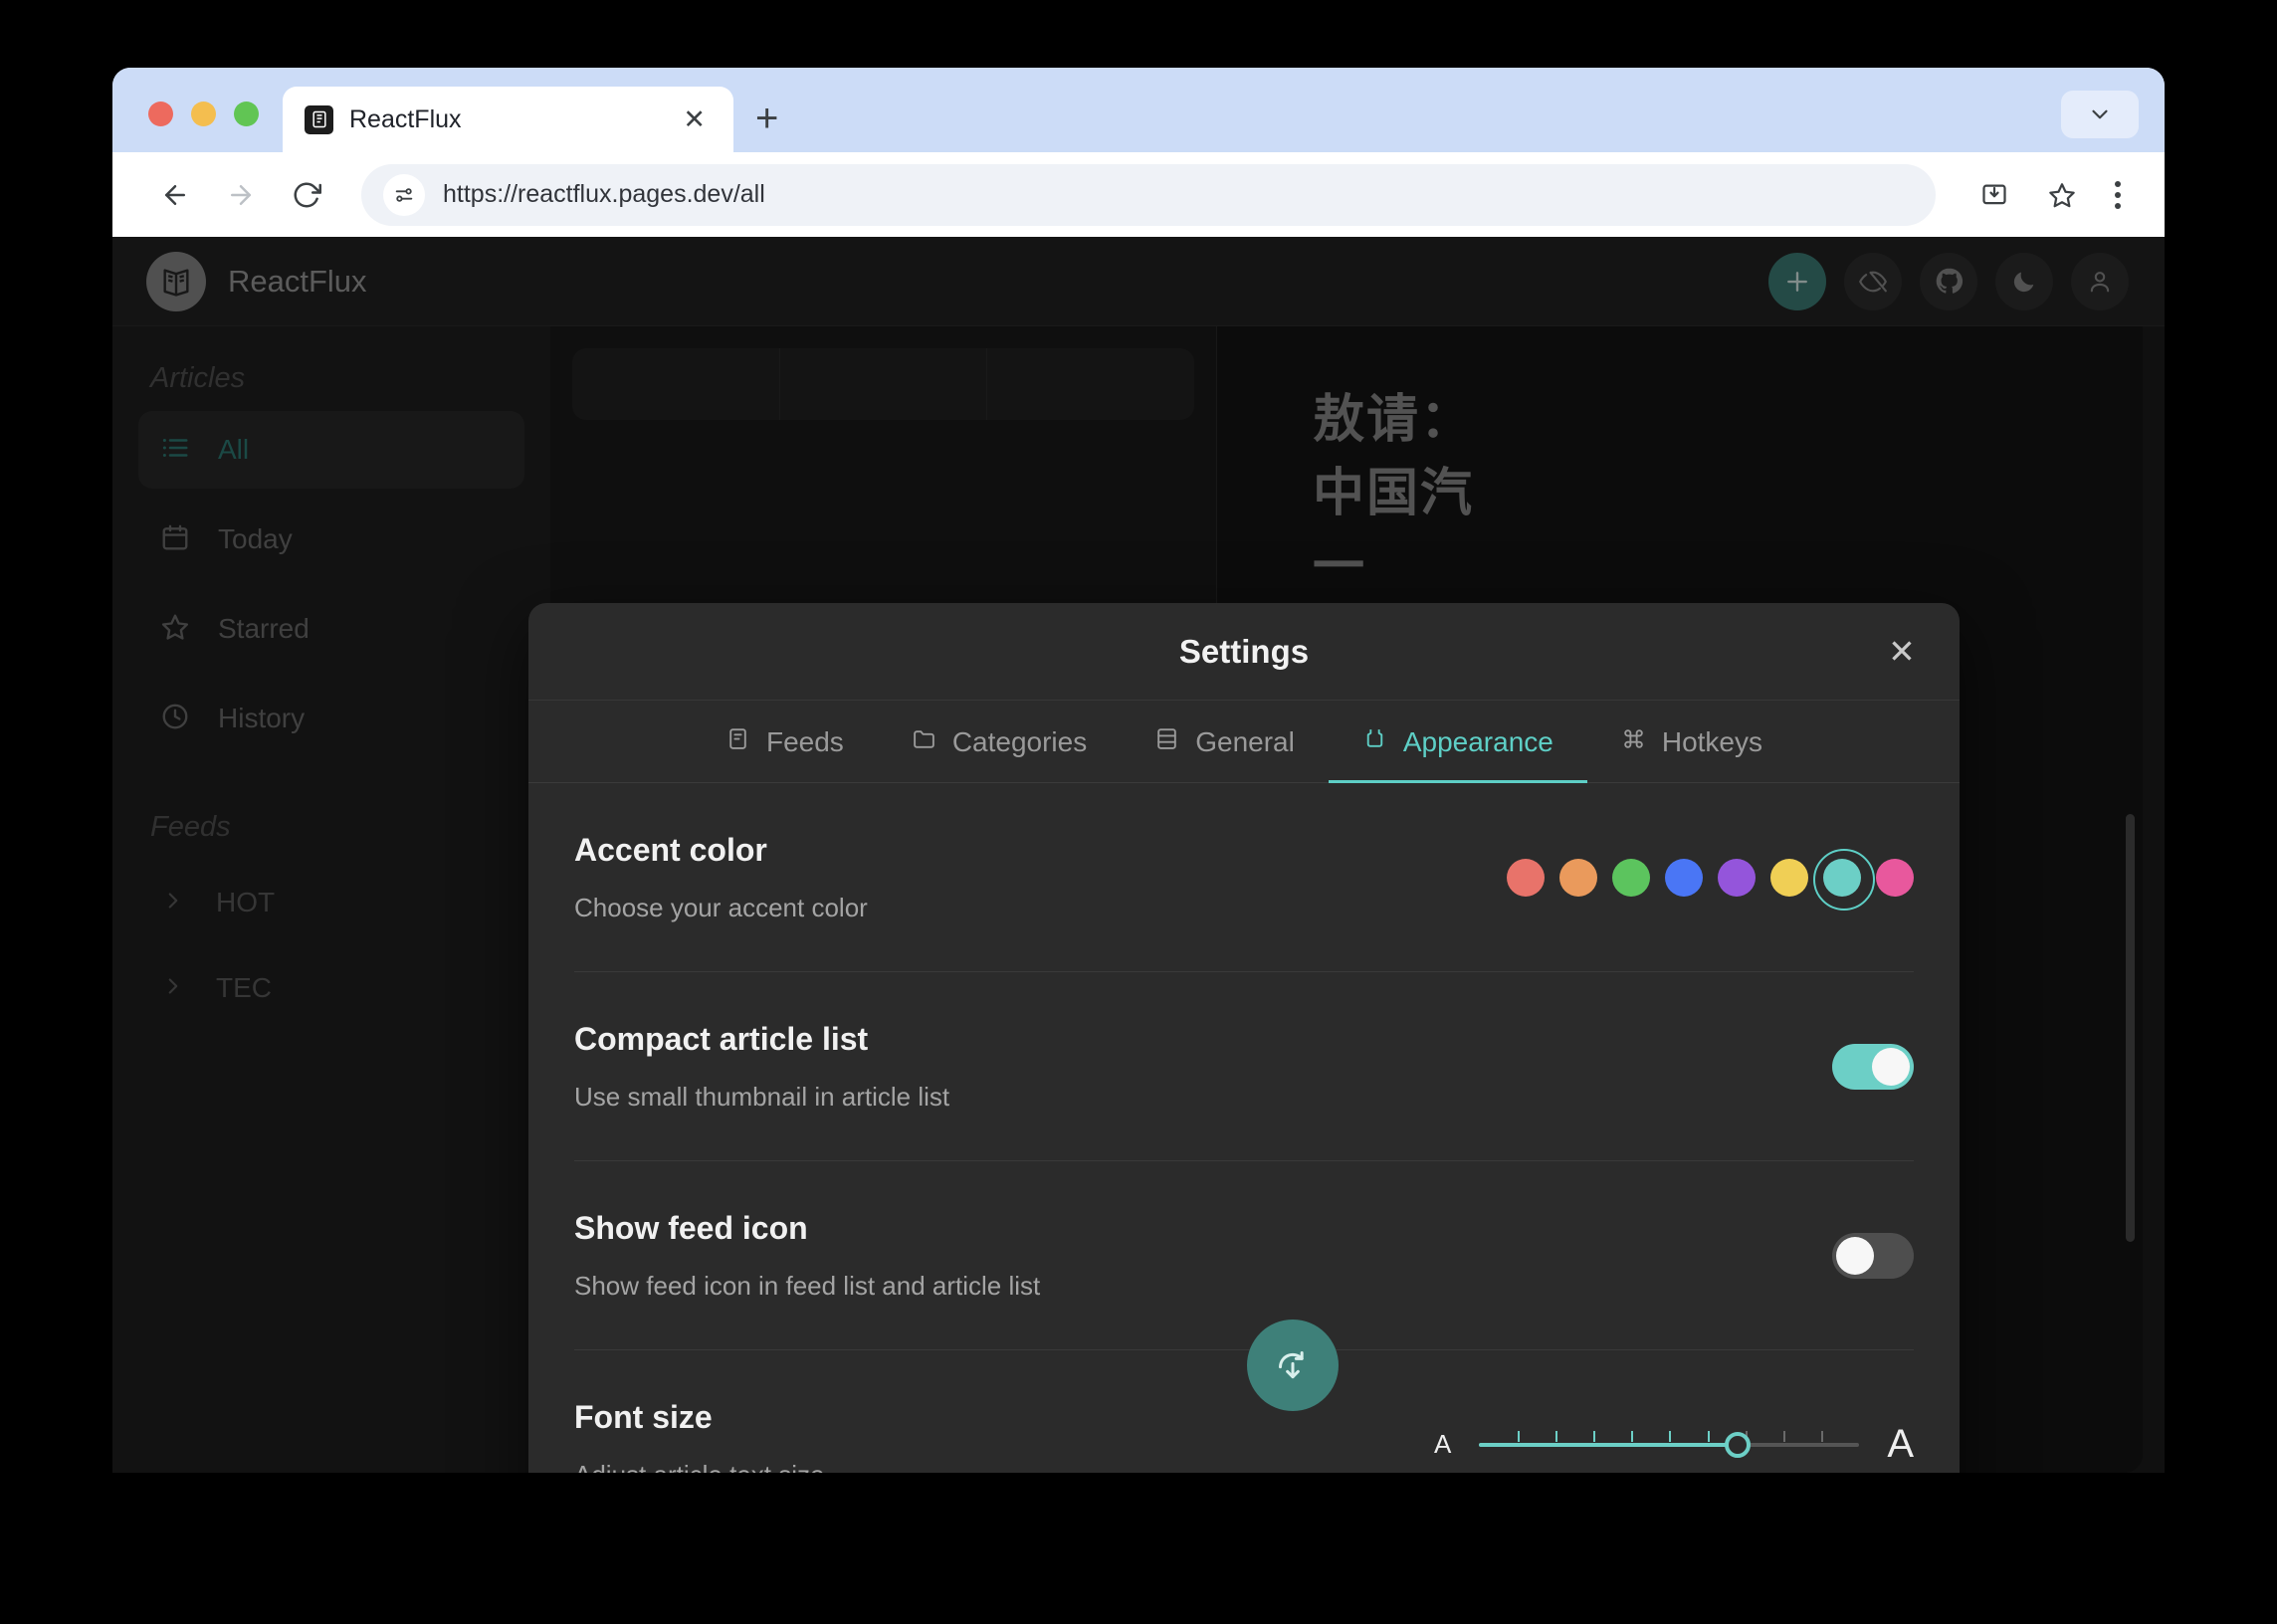 This screenshot has width=2277, height=1624. Describe the element at coordinates (1004, 1437) in the screenshot. I see `setting-text: Font size Adjust article text size` at that location.